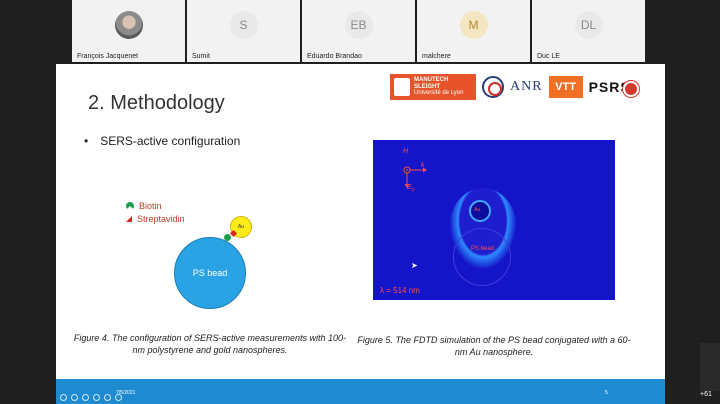 This screenshot has width=720, height=404. I want to click on biotin-icon, so click(130, 206).